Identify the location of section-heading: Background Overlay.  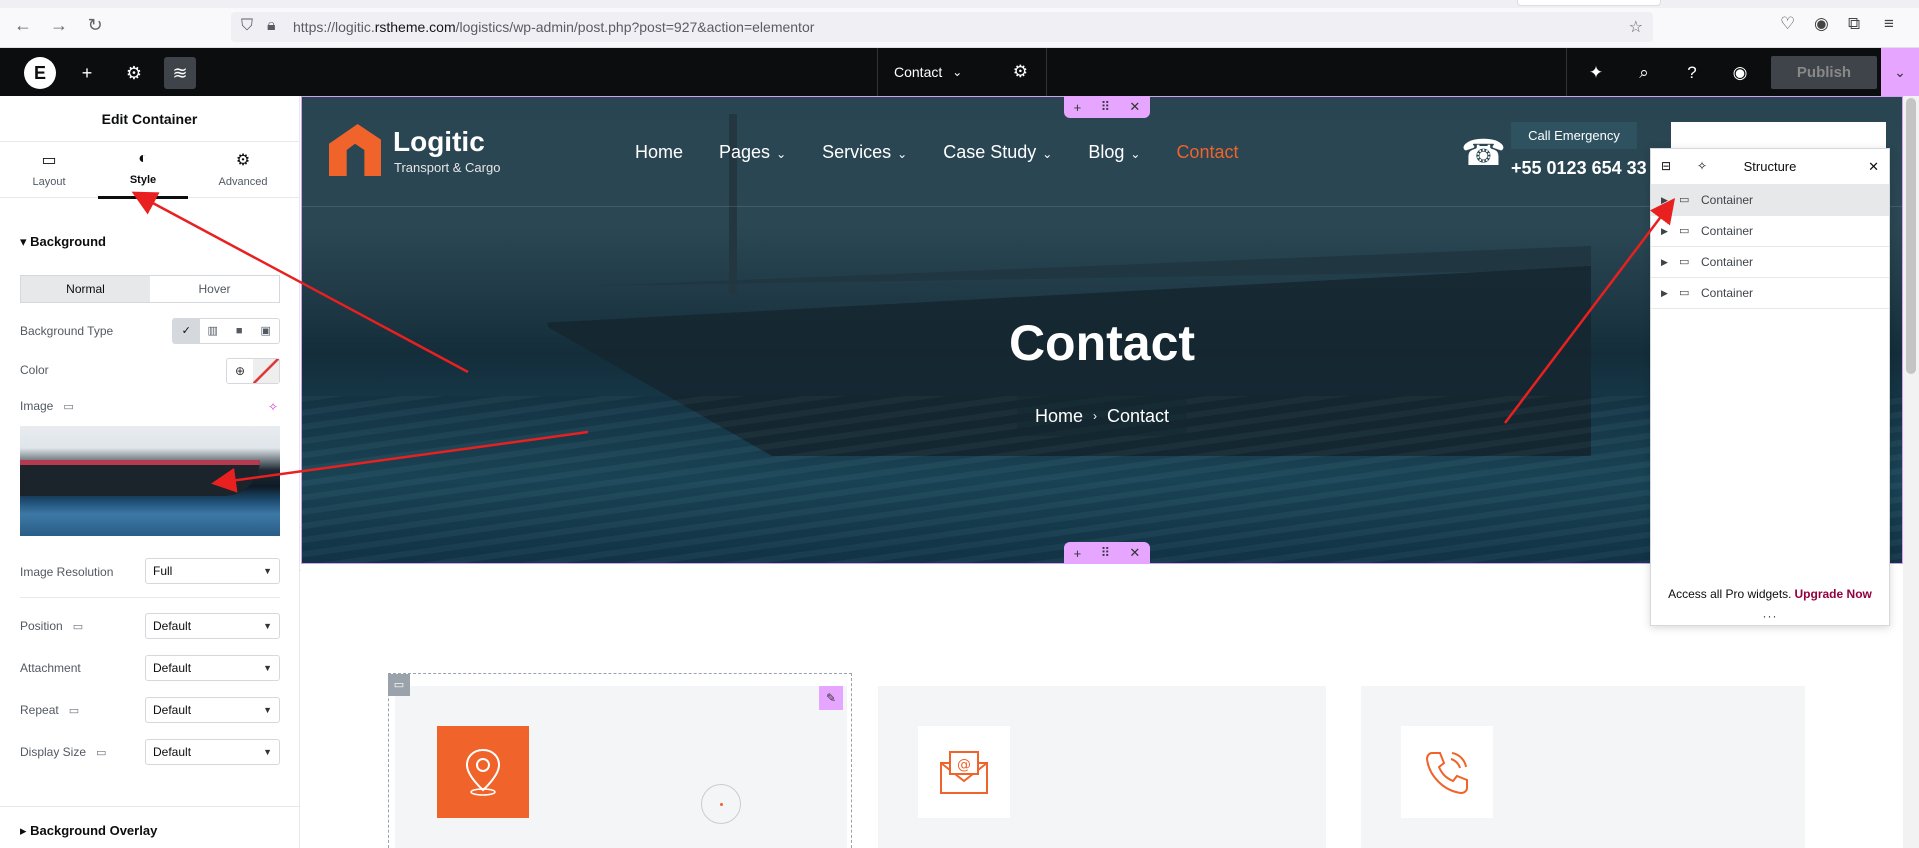
(94, 830).